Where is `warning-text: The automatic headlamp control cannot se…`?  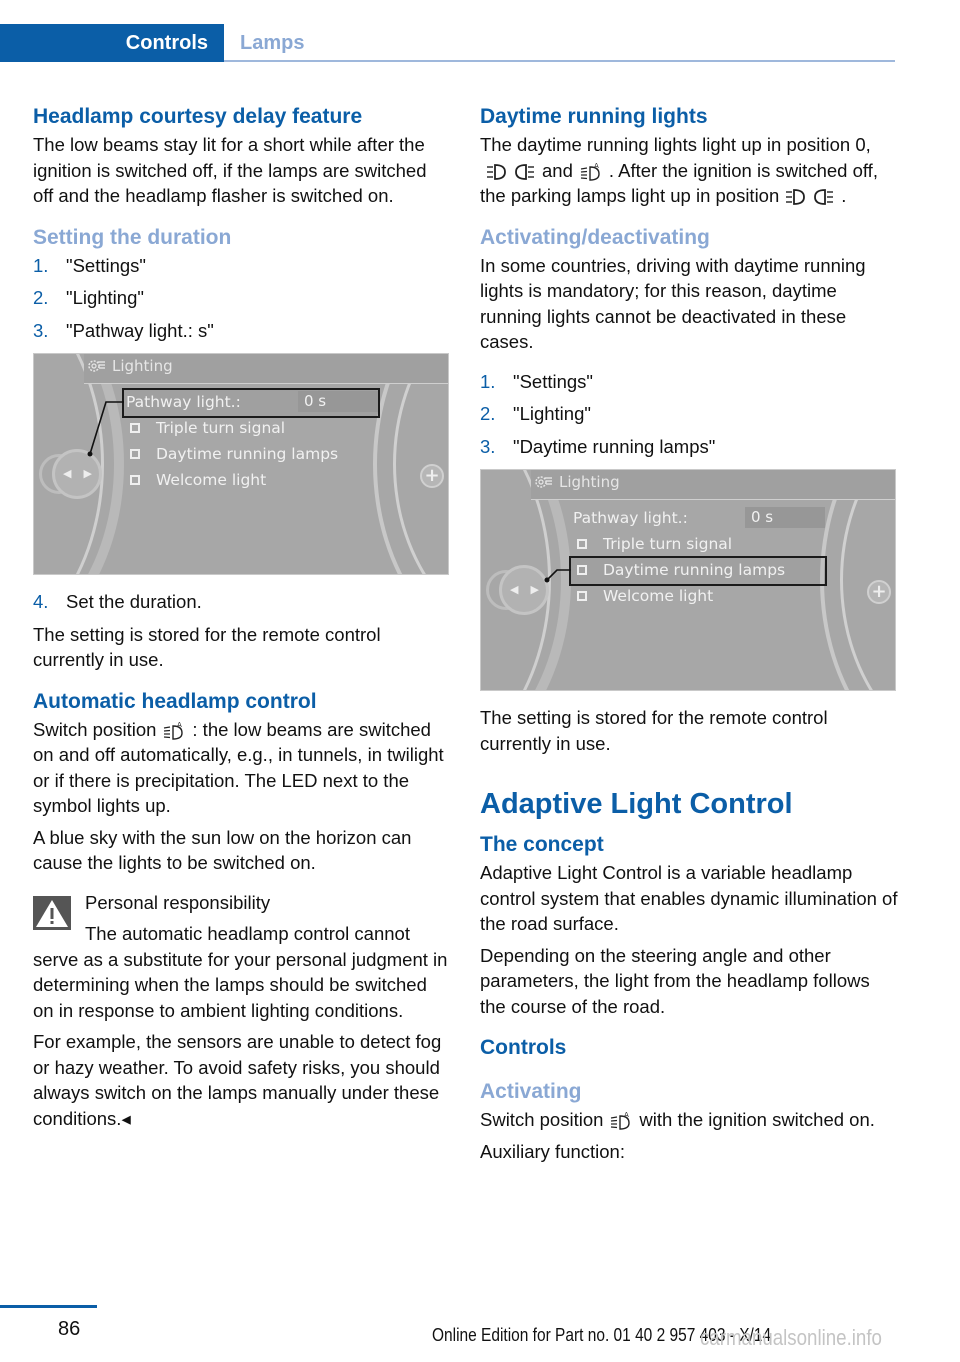
warning-text: The automatic headlamp control cannot se… is located at coordinates (240, 972).